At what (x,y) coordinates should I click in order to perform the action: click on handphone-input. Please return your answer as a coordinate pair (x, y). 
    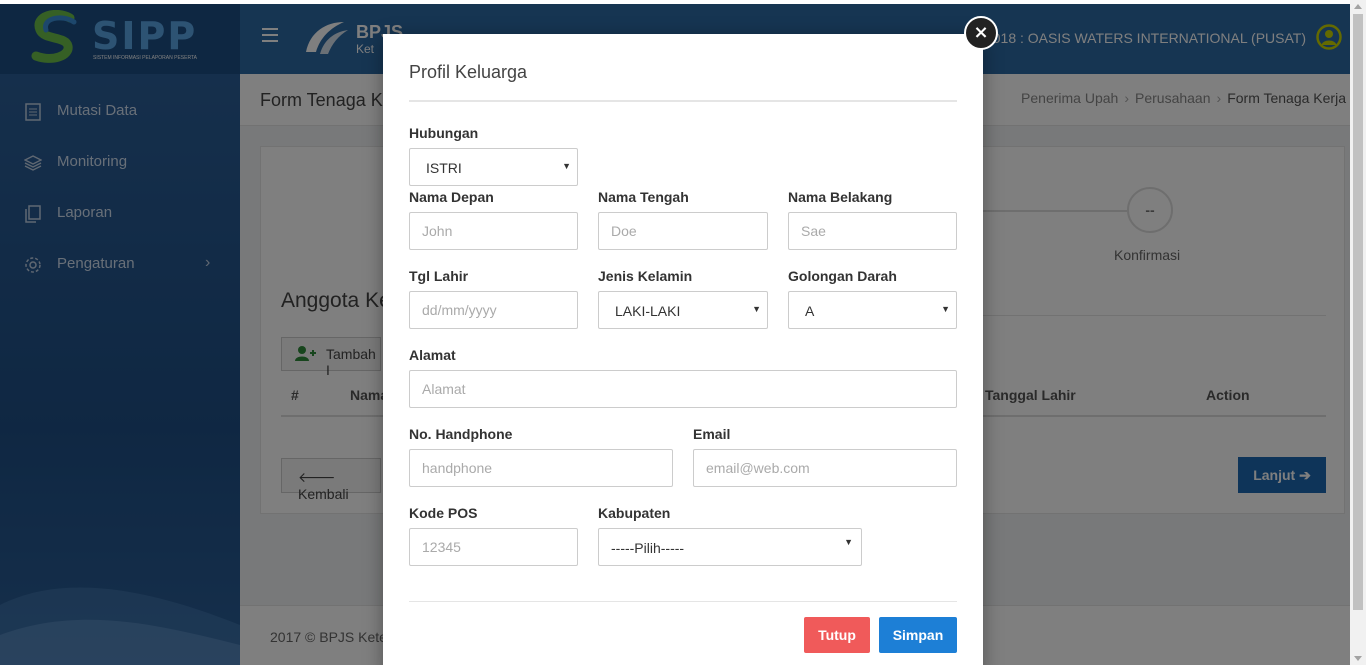
    Looking at the image, I should click on (541, 468).